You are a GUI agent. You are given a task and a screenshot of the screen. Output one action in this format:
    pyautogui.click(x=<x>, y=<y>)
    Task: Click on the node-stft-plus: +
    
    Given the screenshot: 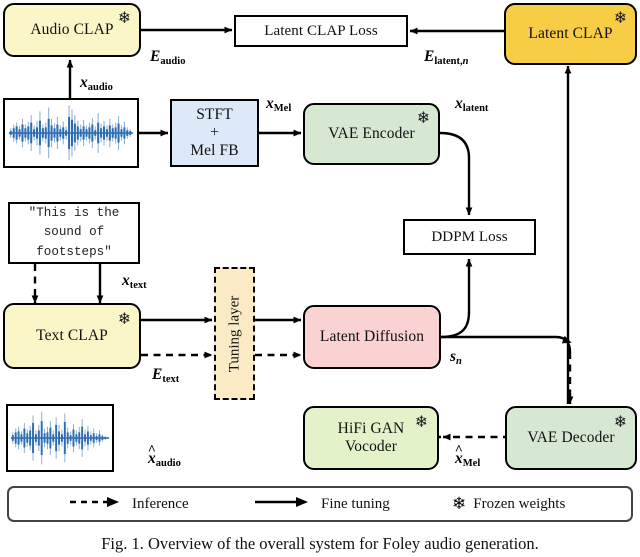 What is the action you would take?
    pyautogui.click(x=214, y=132)
    